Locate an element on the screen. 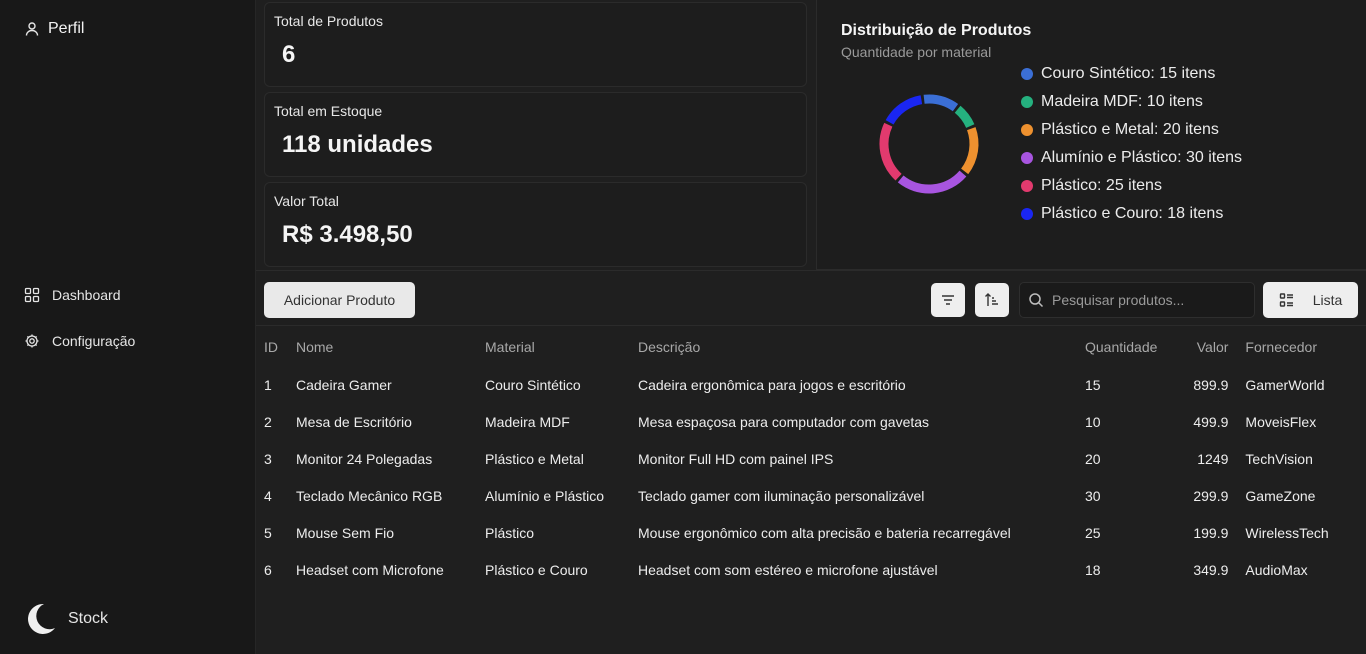 The height and width of the screenshot is (654, 1366). legend-item: Plástico e Couro: 18 itens is located at coordinates (1131, 214).